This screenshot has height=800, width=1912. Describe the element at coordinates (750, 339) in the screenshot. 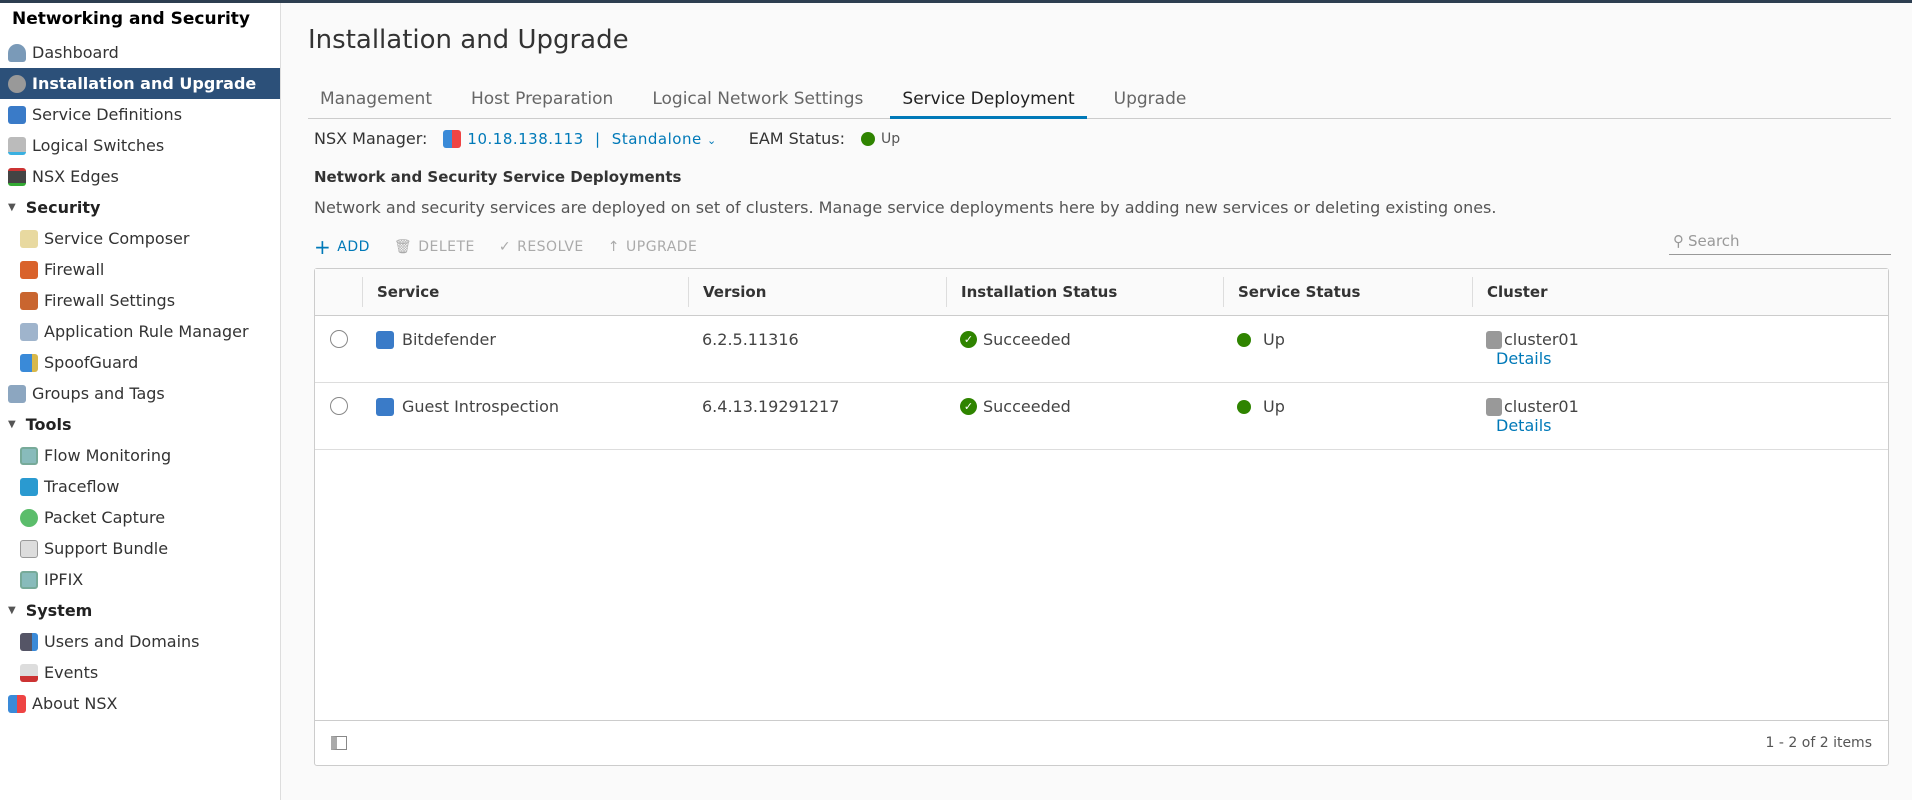

I see `version: 6.2.5.11316` at that location.